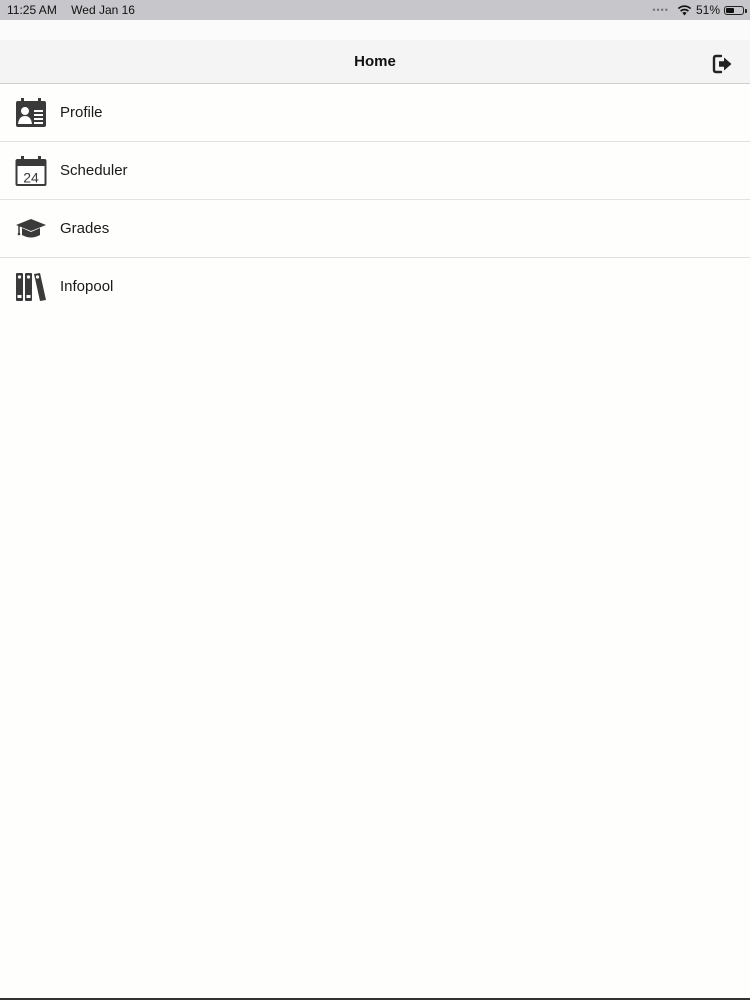 The width and height of the screenshot is (750, 1000). Describe the element at coordinates (103, 10) in the screenshot. I see `status-date: Wed Jan 16` at that location.